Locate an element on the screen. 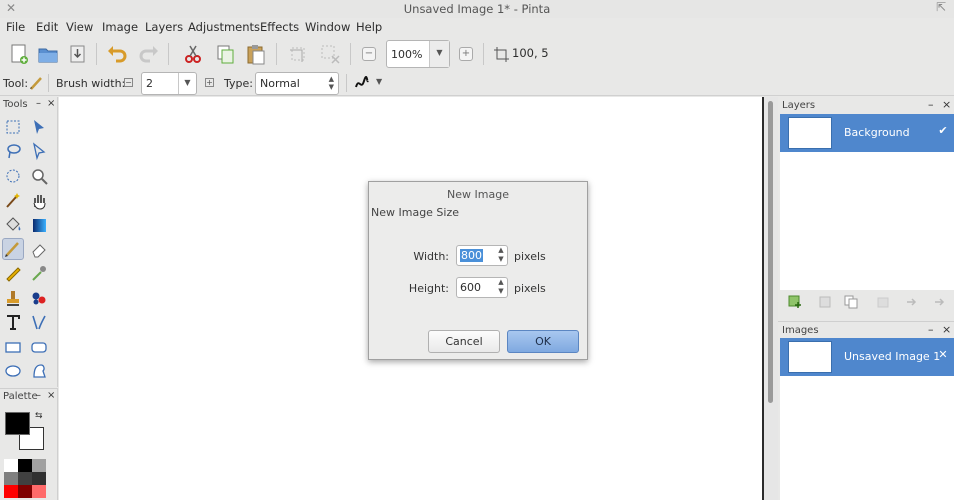 The width and height of the screenshot is (954, 500). menu-effects: Effects is located at coordinates (279, 27).